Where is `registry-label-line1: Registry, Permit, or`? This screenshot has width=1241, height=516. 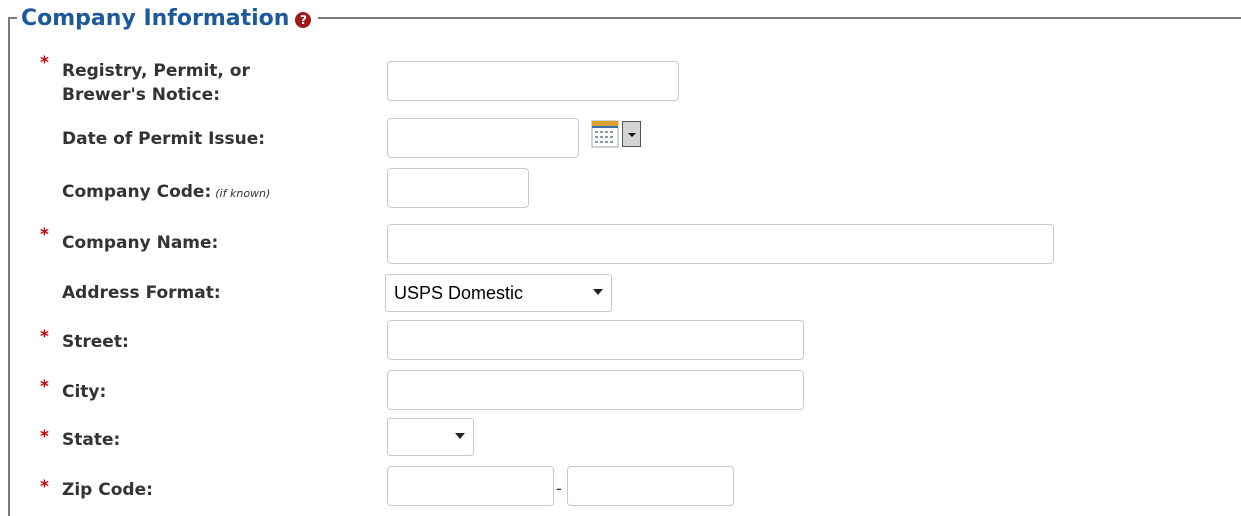
registry-label-line1: Registry, Permit, or is located at coordinates (156, 71).